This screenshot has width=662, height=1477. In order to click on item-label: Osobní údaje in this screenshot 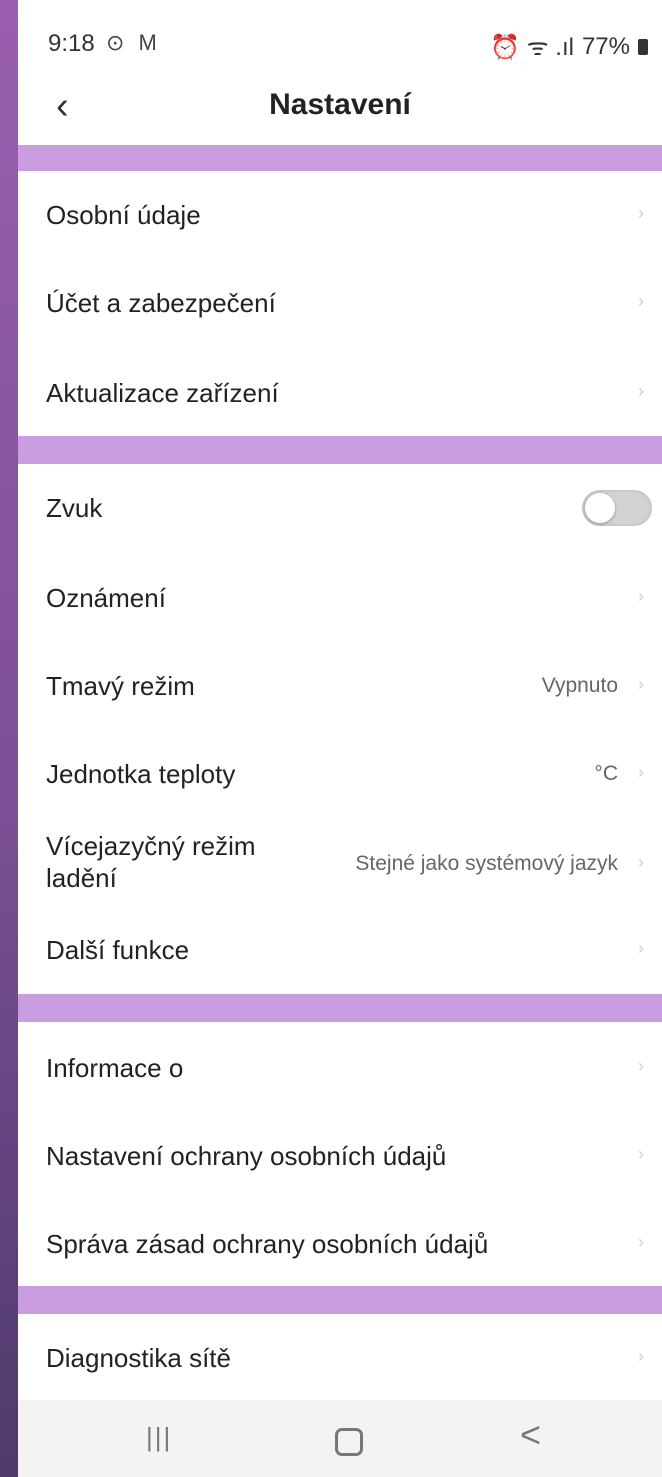, I will do `click(123, 215)`.